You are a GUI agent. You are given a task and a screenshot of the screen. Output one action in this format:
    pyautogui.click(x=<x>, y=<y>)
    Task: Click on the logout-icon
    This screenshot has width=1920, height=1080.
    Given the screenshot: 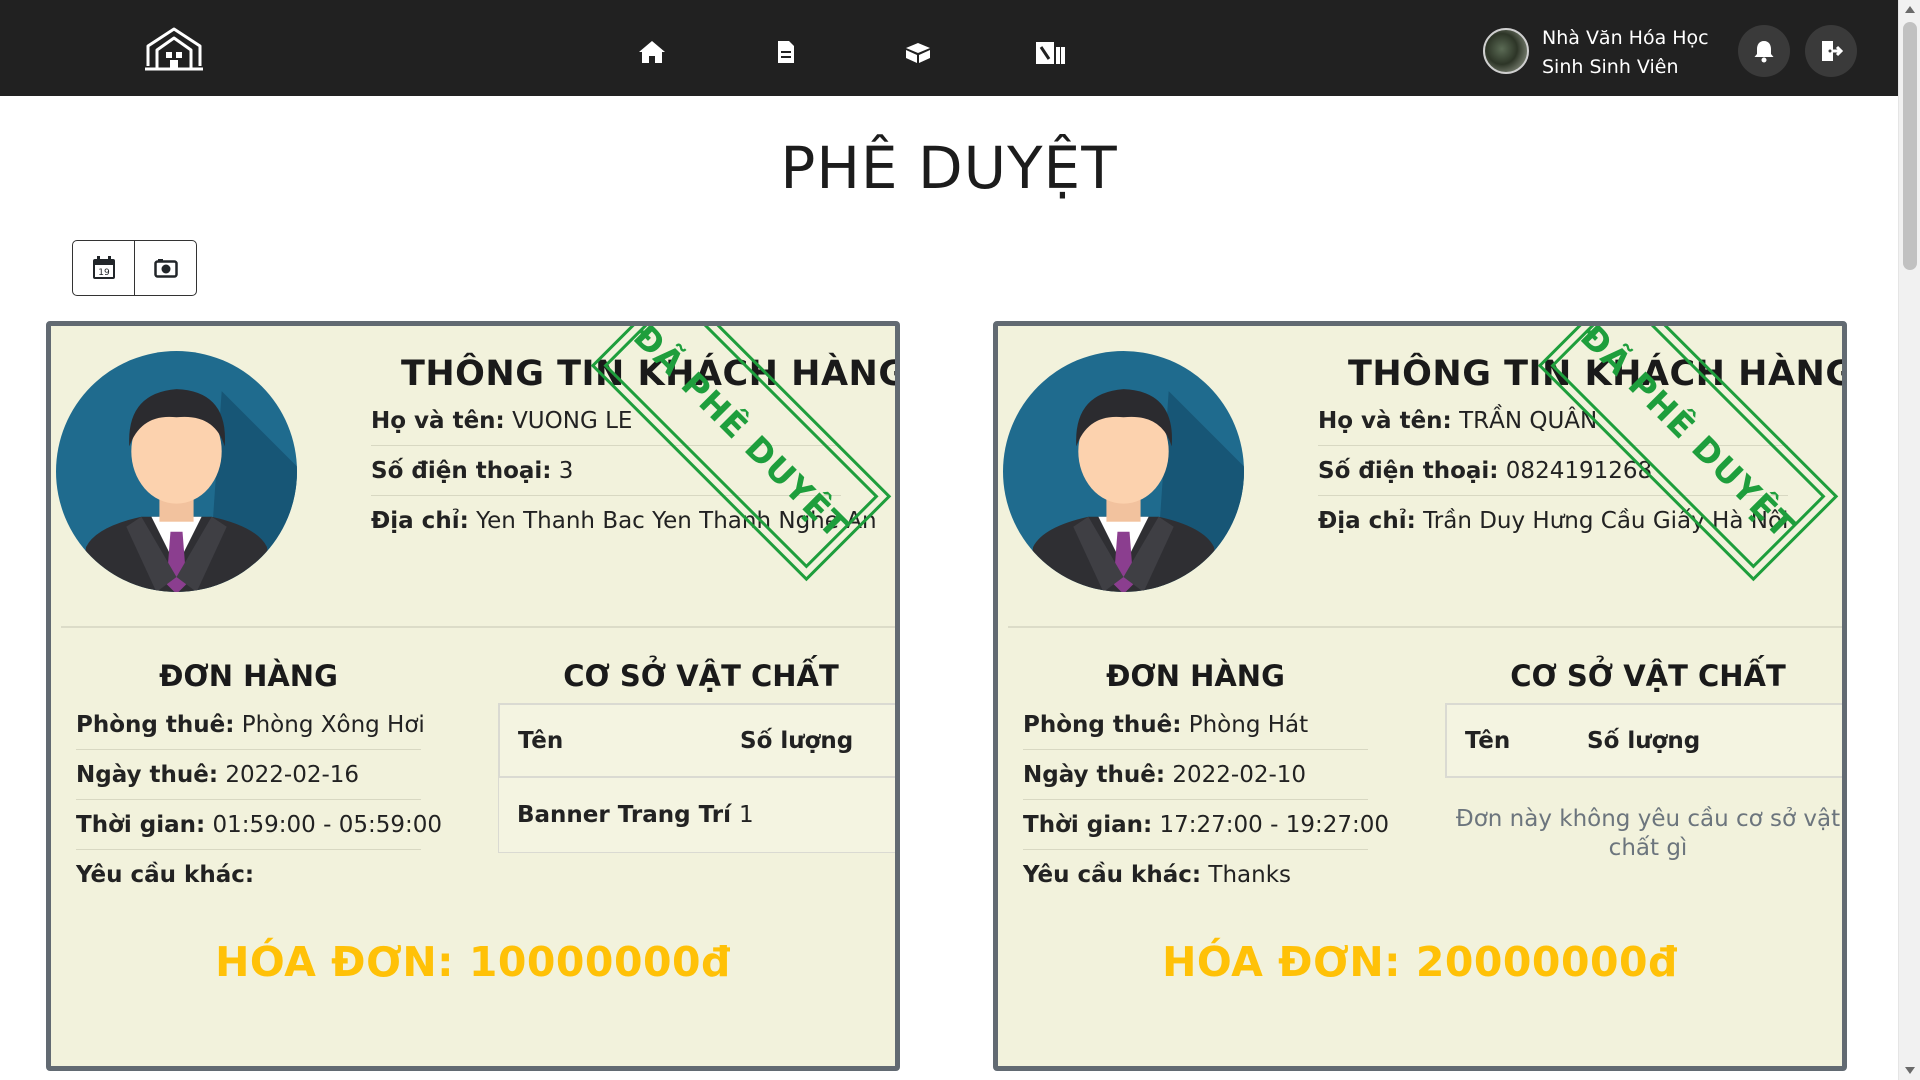 What is the action you would take?
    pyautogui.click(x=1831, y=51)
    